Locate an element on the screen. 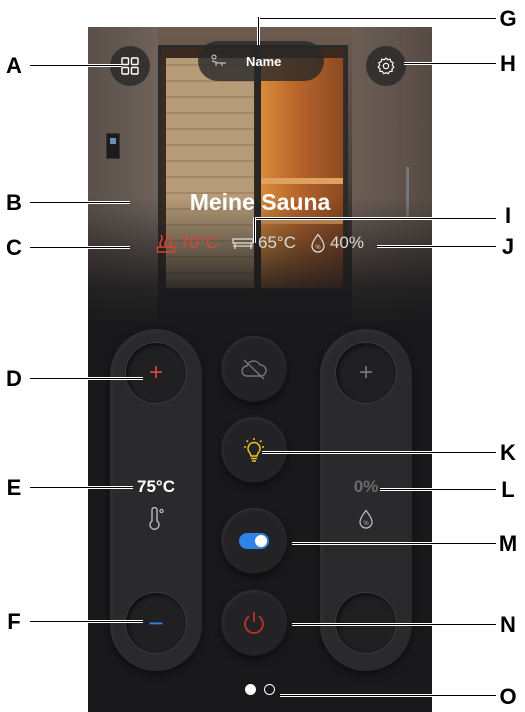 The width and height of the screenshot is (525, 712). callout-label-h: H is located at coordinates (508, 63).